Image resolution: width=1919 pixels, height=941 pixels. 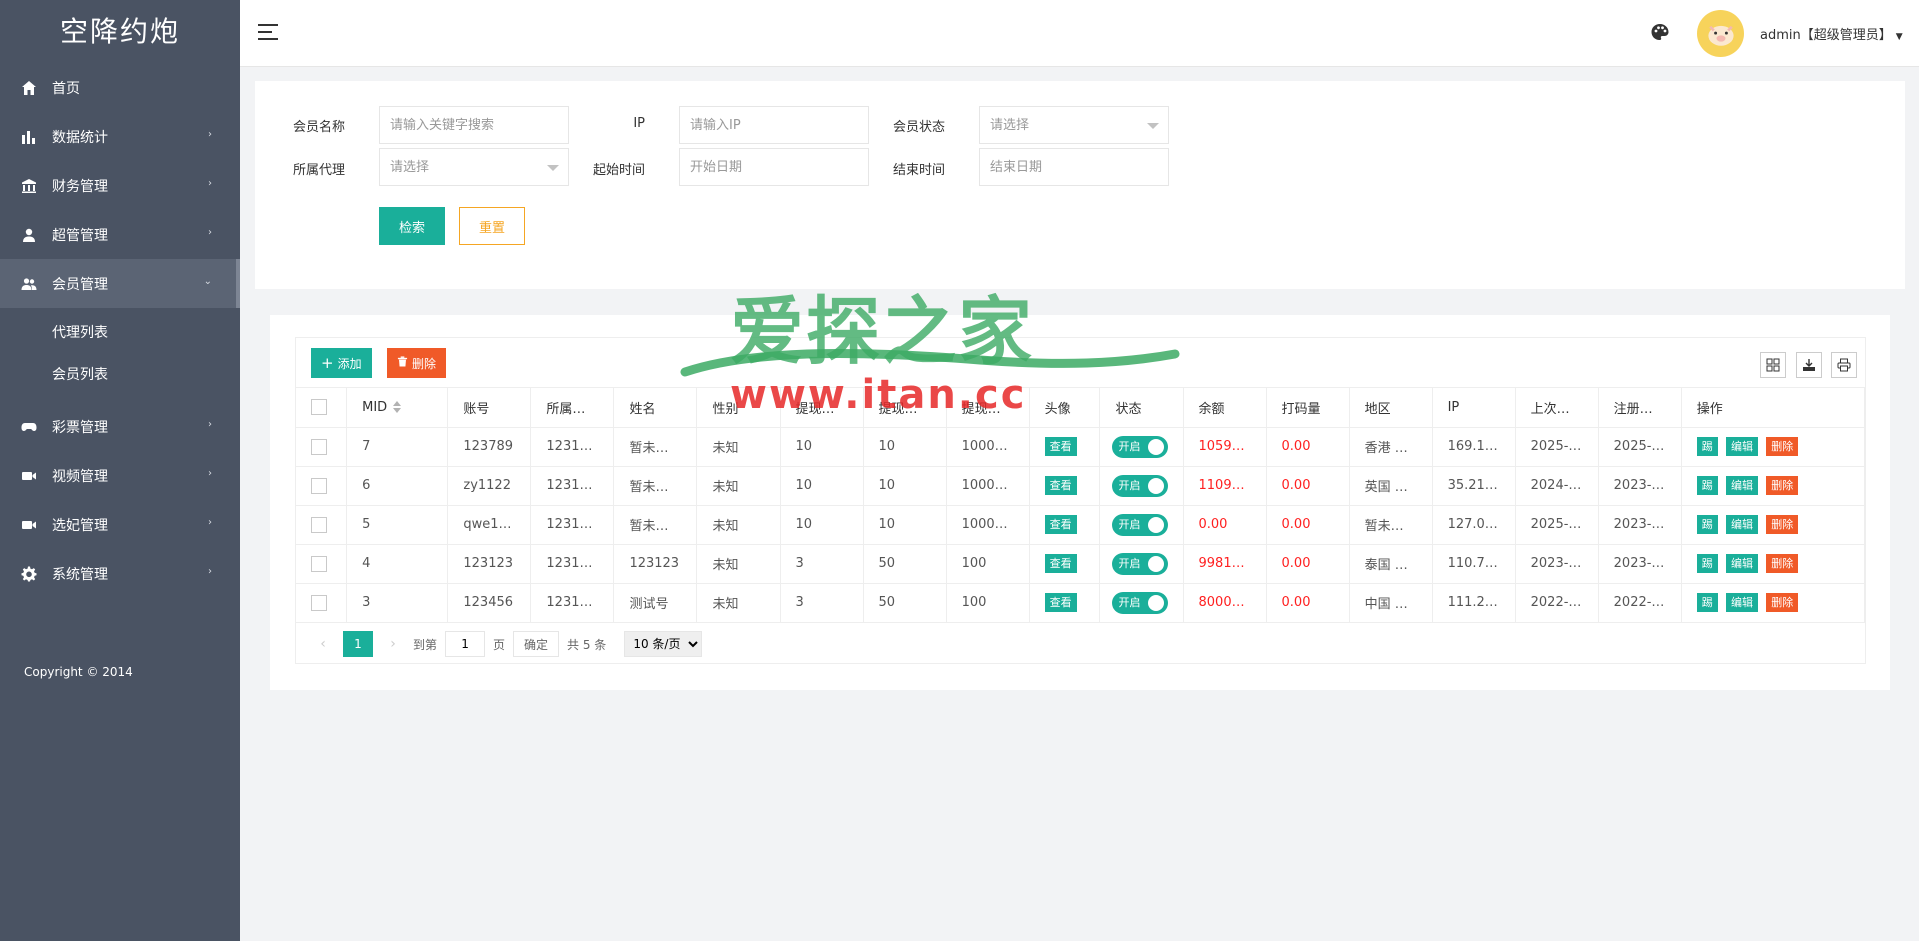 What do you see at coordinates (1153, 126) in the screenshot?
I see `select-arrow-icon` at bounding box center [1153, 126].